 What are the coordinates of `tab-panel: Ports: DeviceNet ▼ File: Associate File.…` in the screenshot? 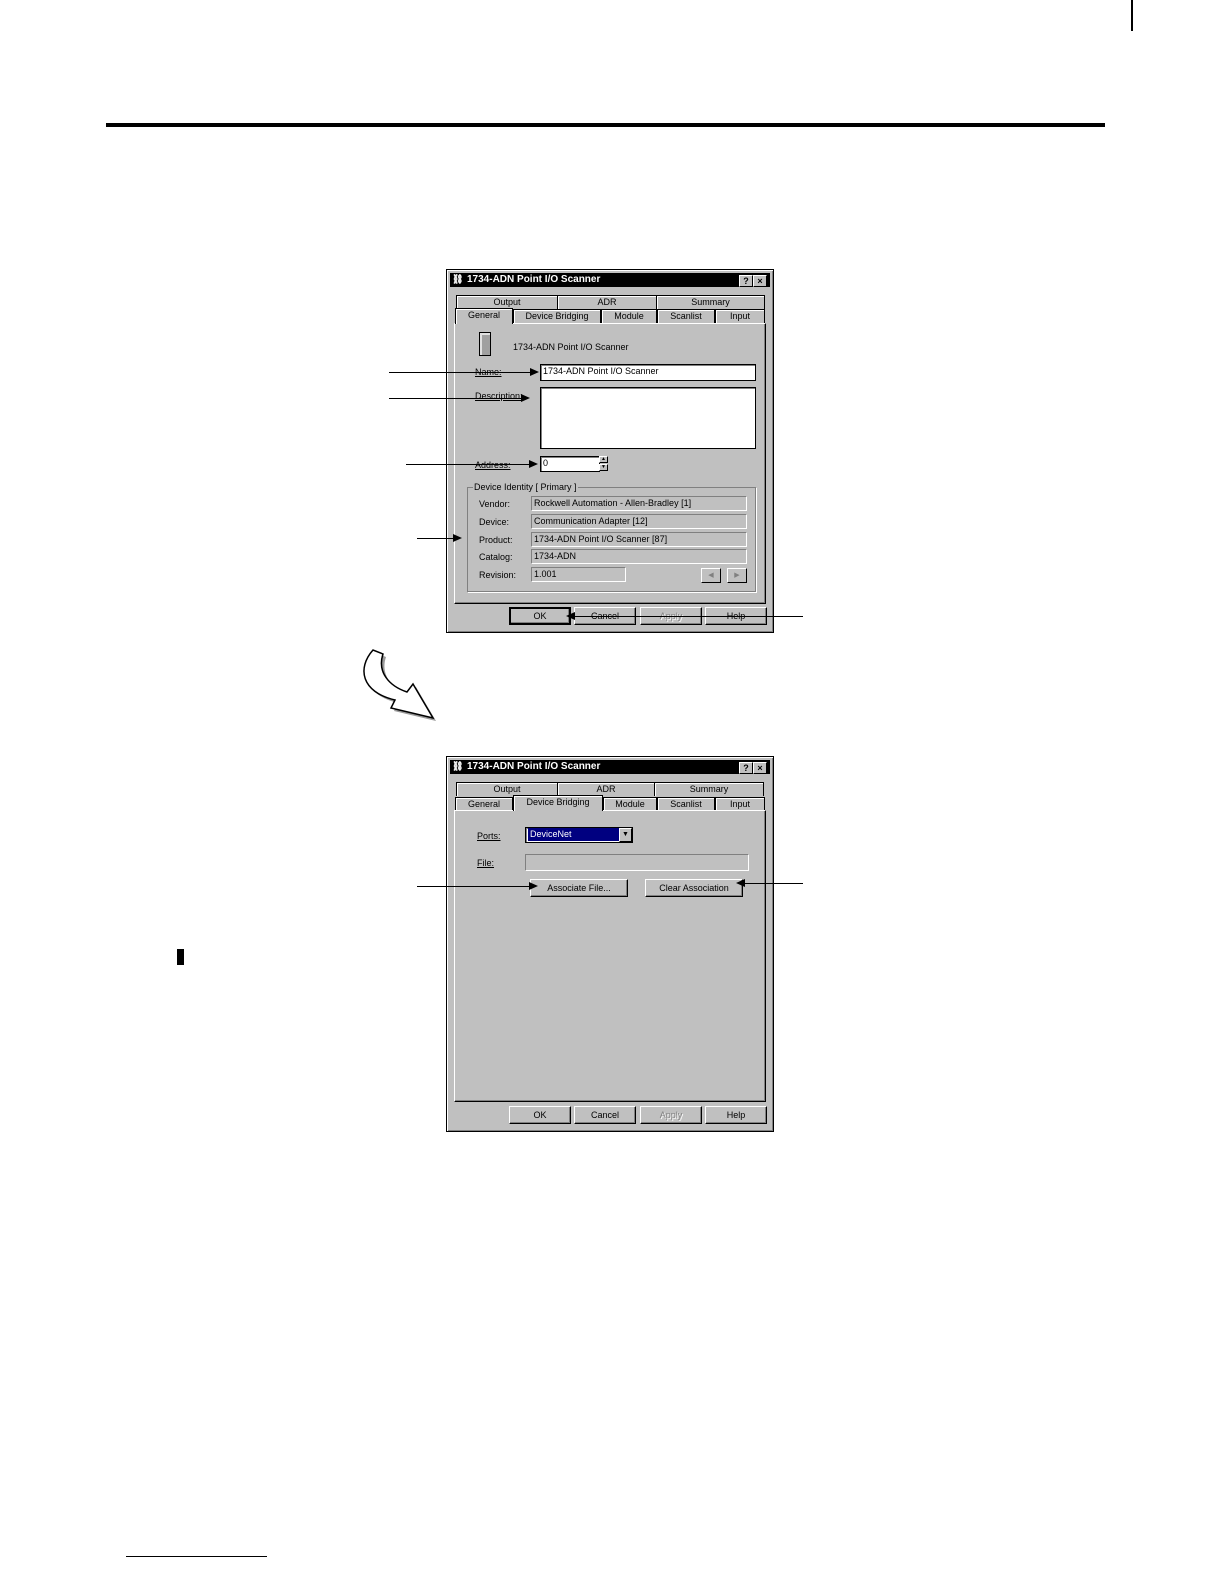 It's located at (610, 956).